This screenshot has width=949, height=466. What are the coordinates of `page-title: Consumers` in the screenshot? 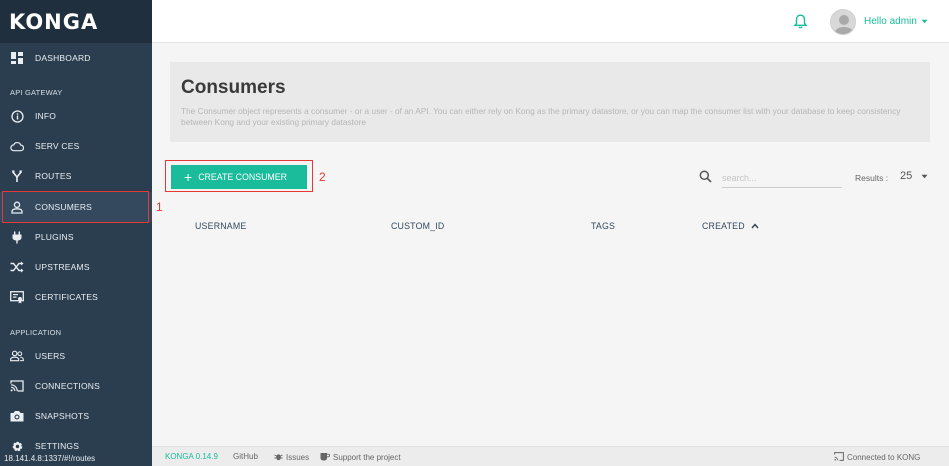 It's located at (233, 87).